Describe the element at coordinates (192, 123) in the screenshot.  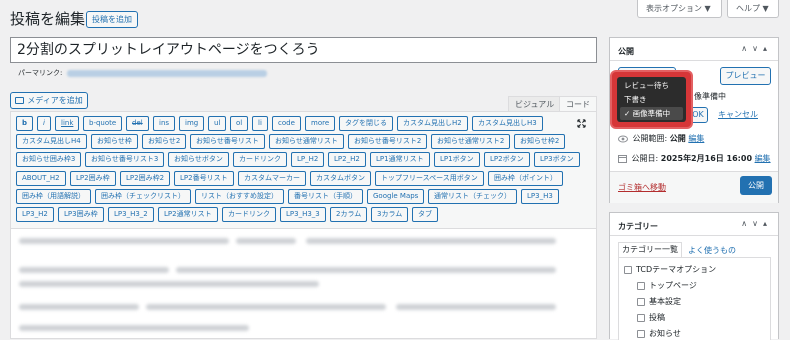
I see `quicktag-button: img` at that location.